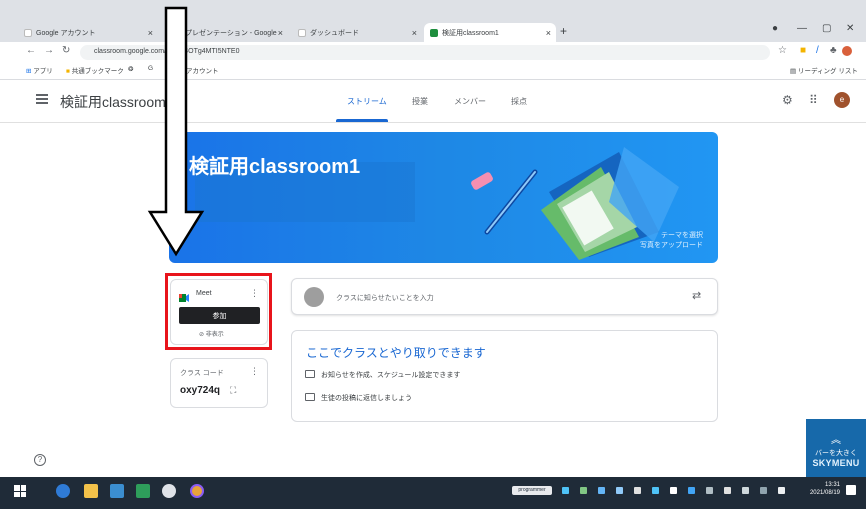 This screenshot has height=509, width=866. I want to click on skymenu-logo: SKYMENU, so click(836, 463).